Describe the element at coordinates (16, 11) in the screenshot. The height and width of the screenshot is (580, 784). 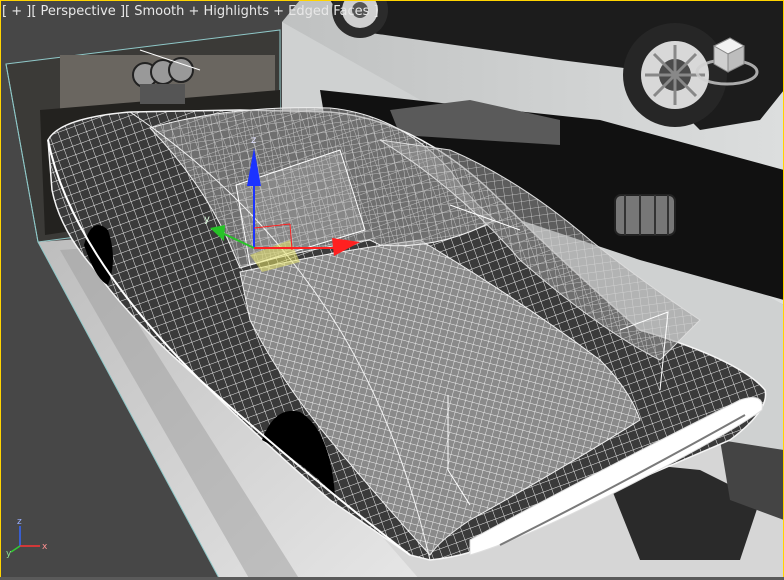
I see `viewport-general-menu: [ + ]` at that location.